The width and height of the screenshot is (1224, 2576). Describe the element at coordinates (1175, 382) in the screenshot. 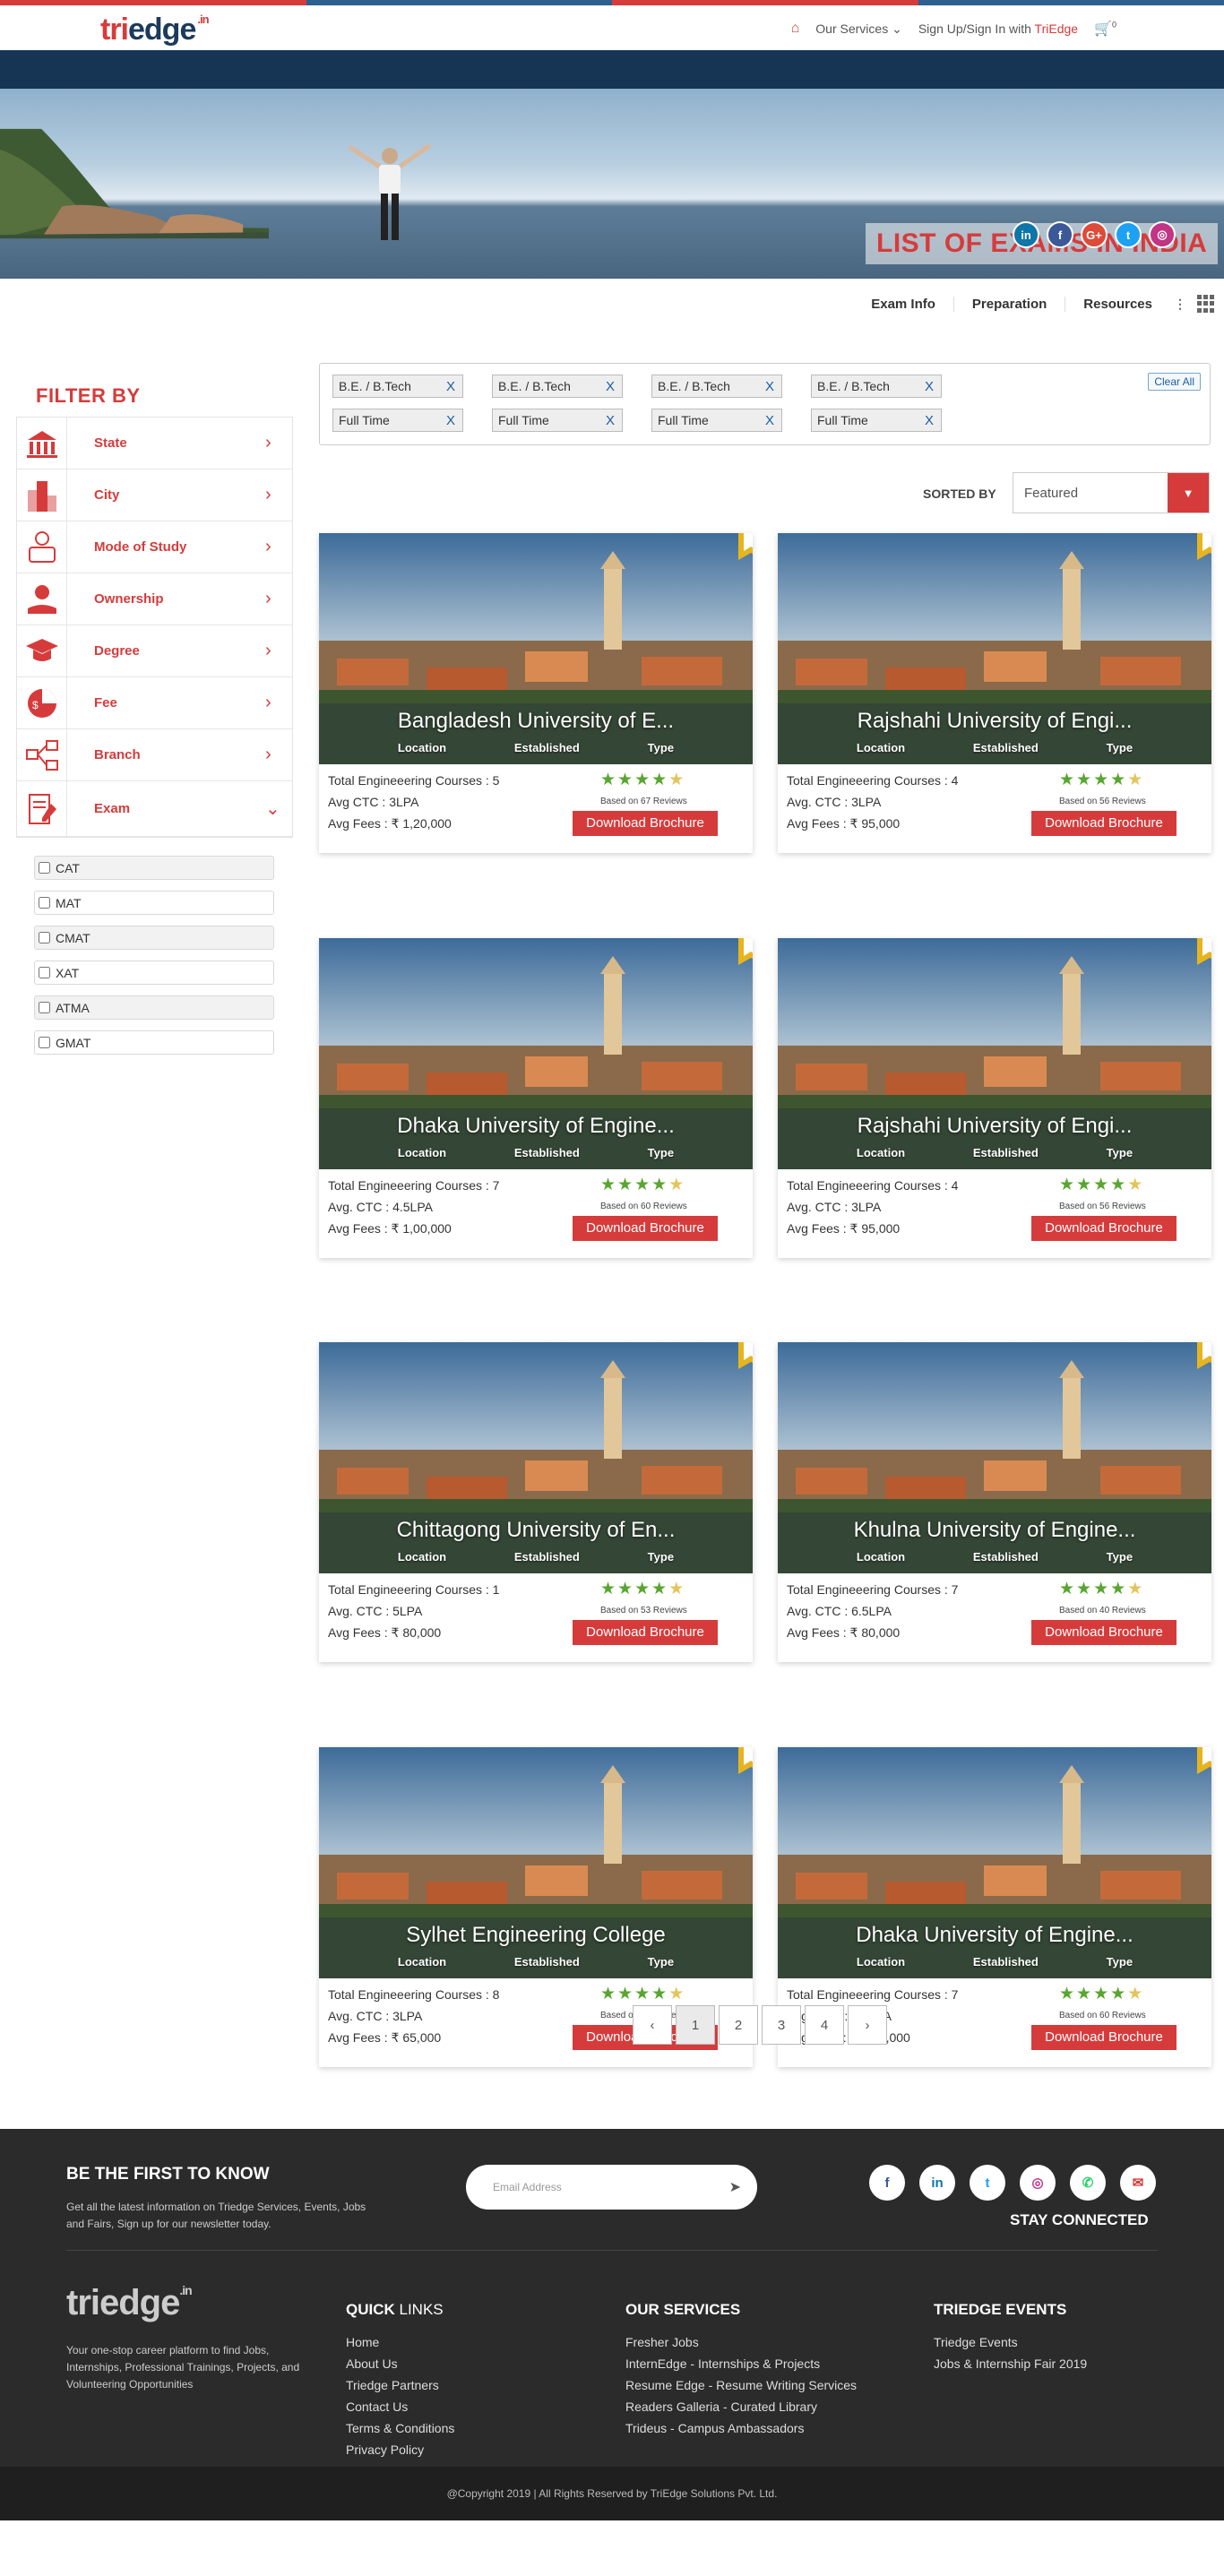

I see `clear-all-button: Clear All` at that location.